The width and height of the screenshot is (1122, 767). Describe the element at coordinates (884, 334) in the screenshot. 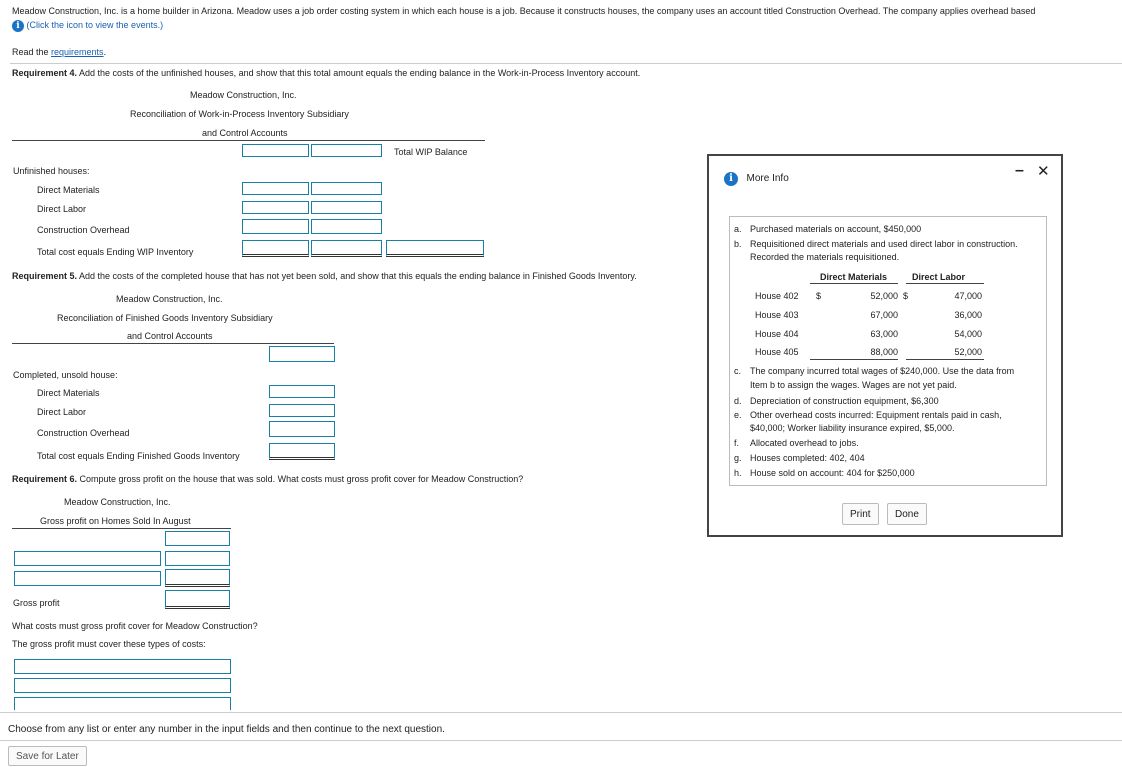

I see `table-row-dm: 63,000` at that location.